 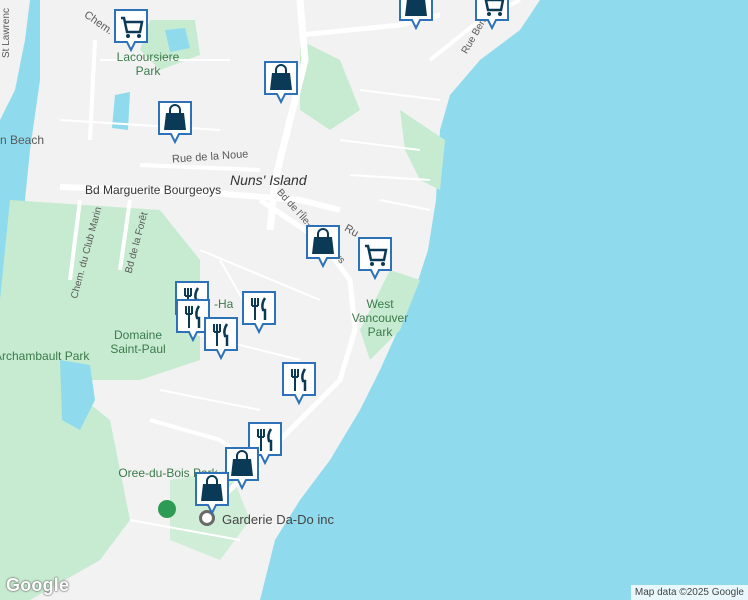 I want to click on water-label-st-lawrence: St Lawrenc, so click(x=7, y=33).